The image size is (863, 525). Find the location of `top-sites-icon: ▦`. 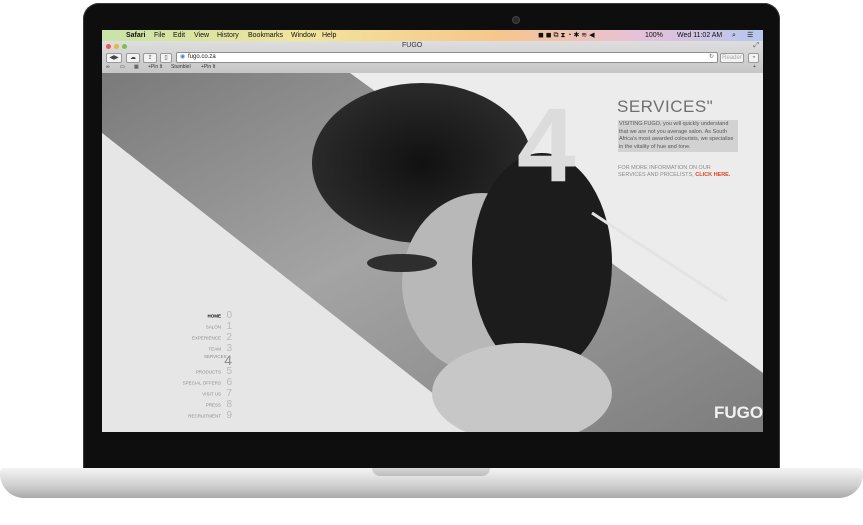

top-sites-icon: ▦ is located at coordinates (136, 67).